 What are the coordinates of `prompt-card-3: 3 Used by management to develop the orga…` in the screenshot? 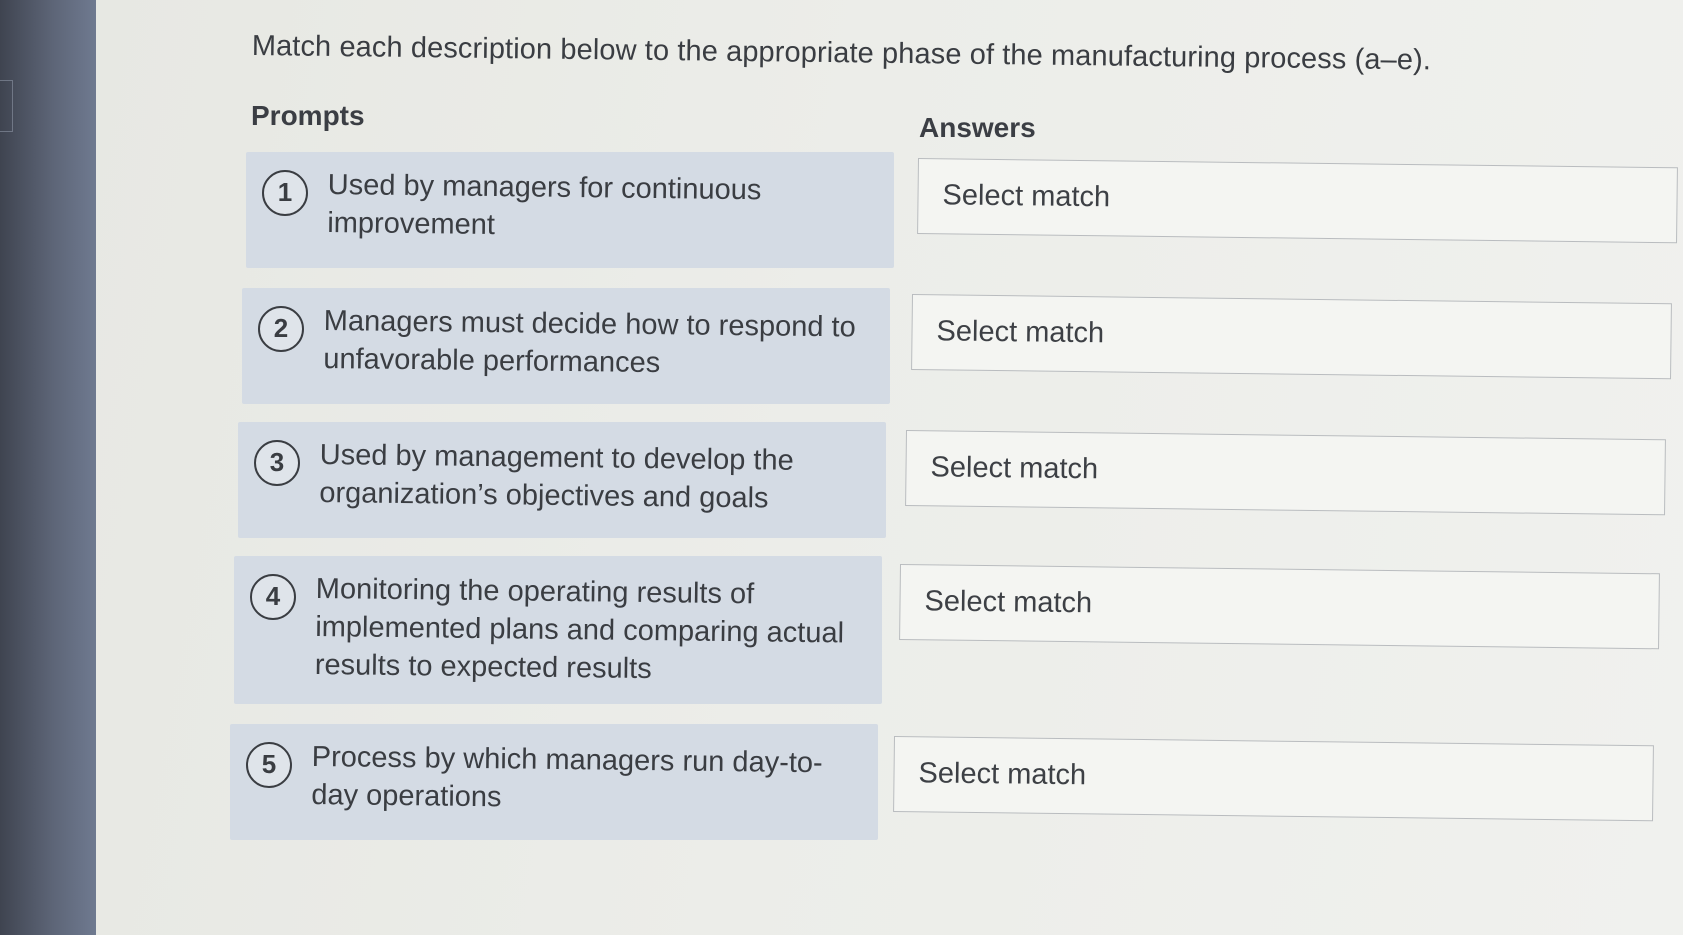 It's located at (562, 480).